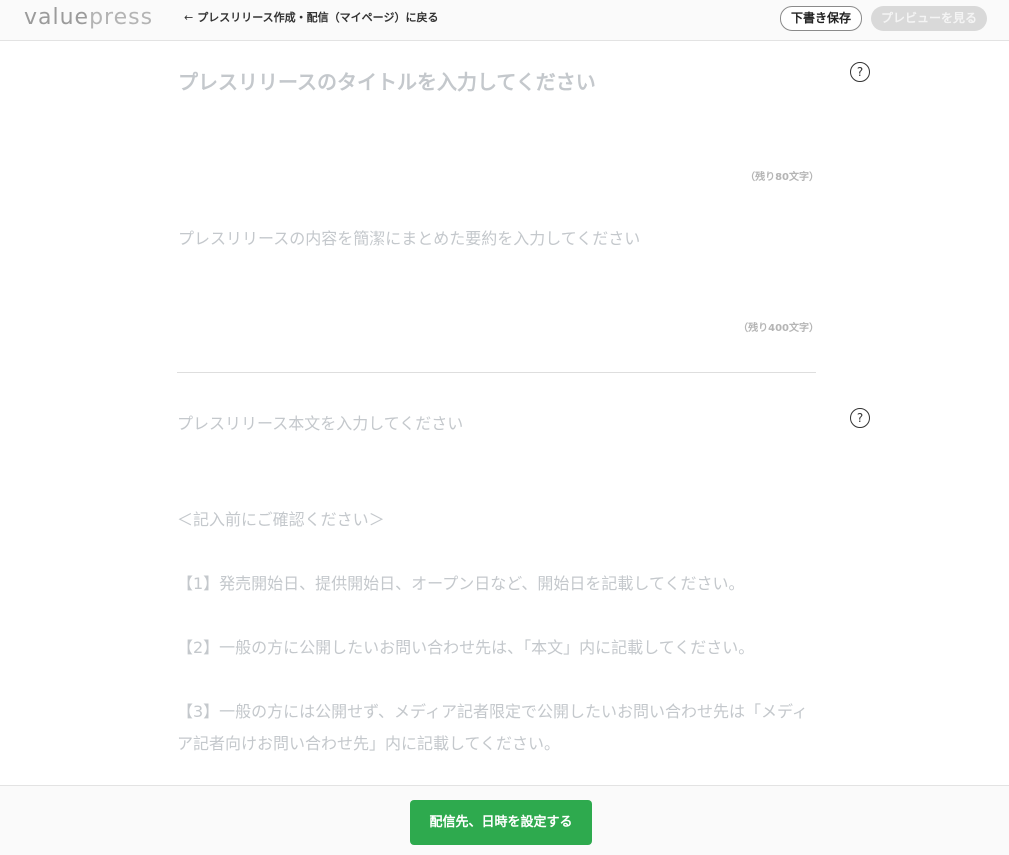  I want to click on set-destination-schedule-button: 配信先、日時を設定する, so click(501, 822).